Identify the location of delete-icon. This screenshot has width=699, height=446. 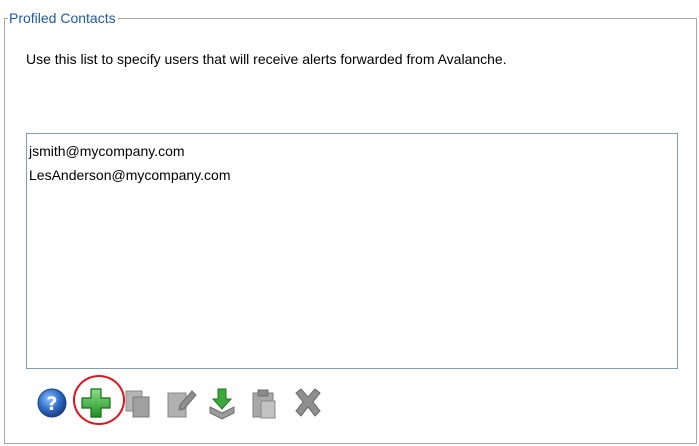
(308, 402).